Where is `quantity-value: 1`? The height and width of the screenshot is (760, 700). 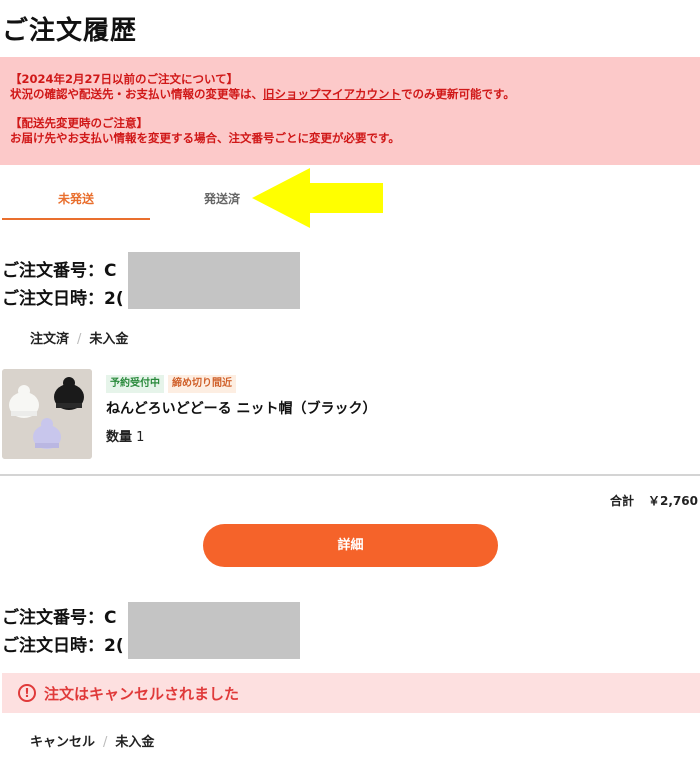 quantity-value: 1 is located at coordinates (140, 437).